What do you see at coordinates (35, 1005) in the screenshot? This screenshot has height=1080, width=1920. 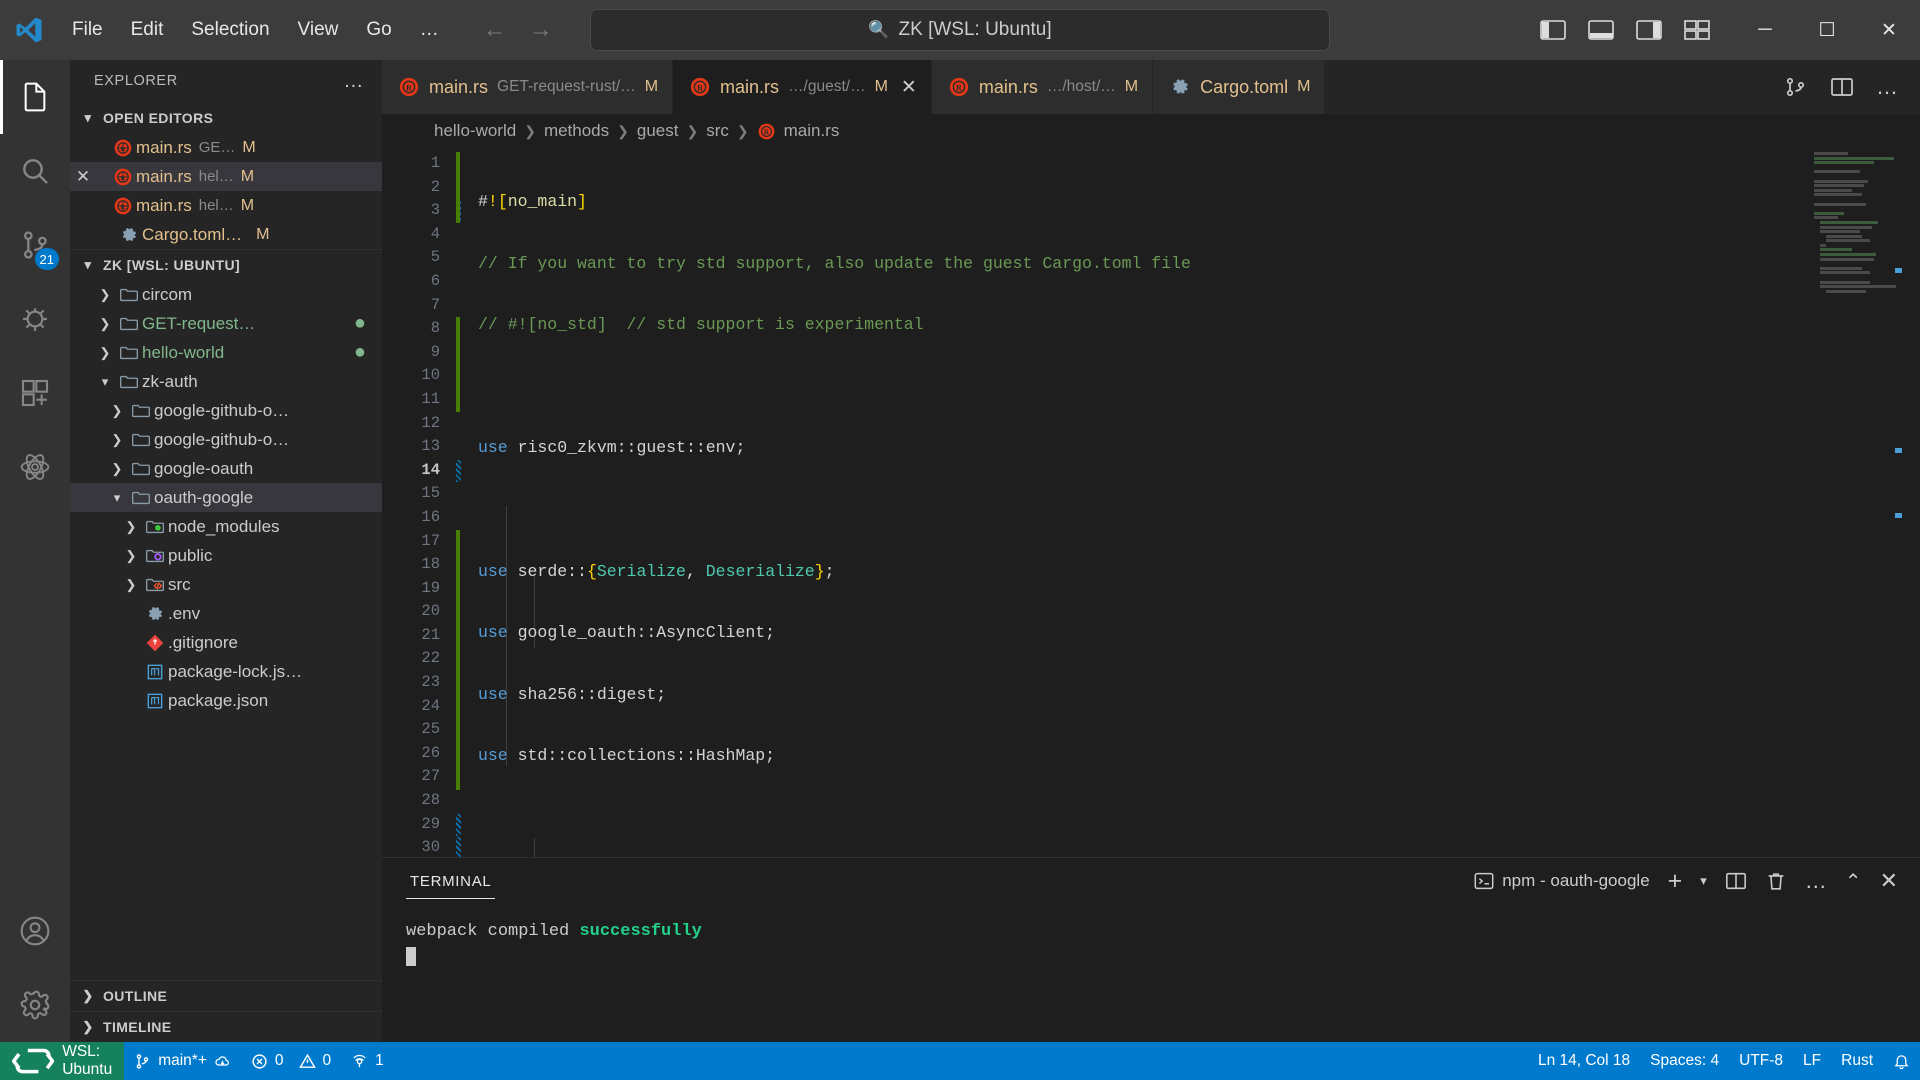 I see `activity-item-settings` at bounding box center [35, 1005].